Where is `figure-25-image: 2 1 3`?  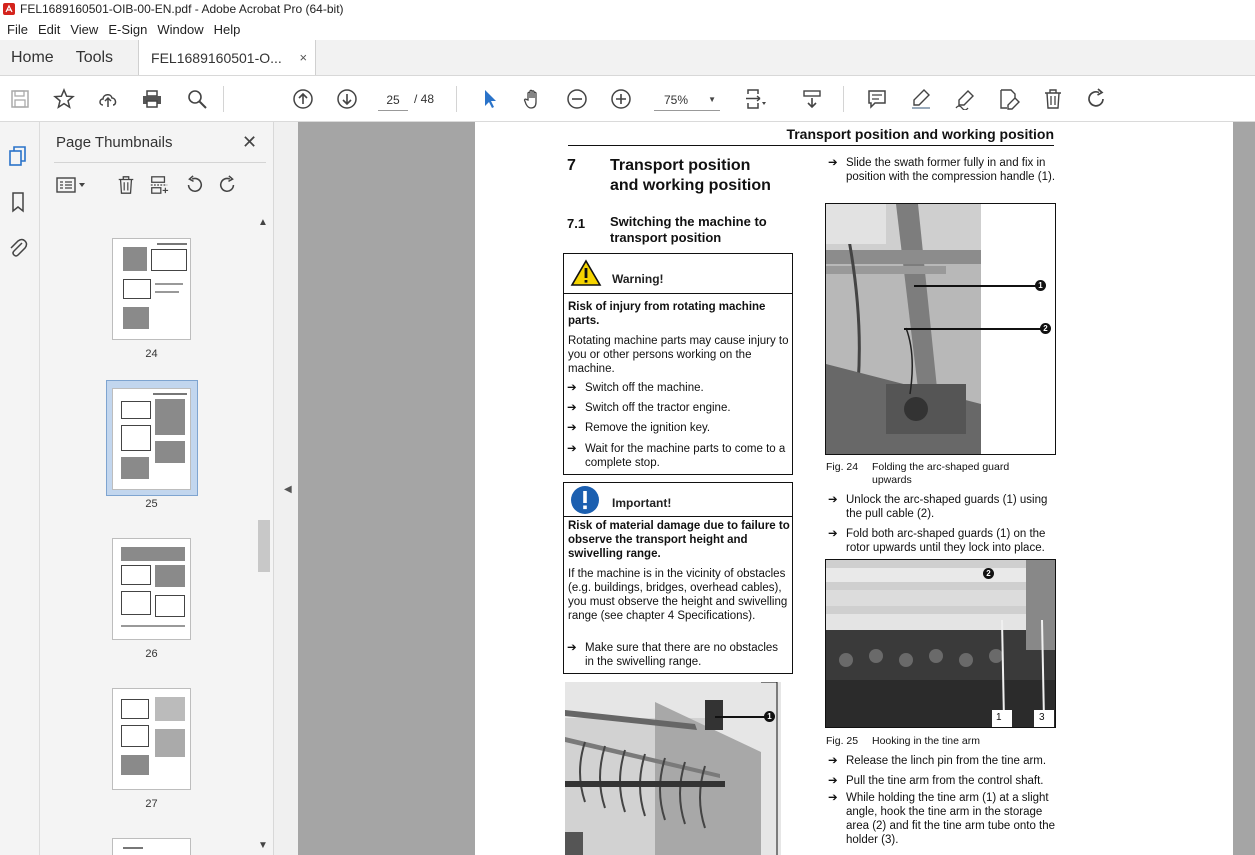 figure-25-image: 2 1 3 is located at coordinates (940, 643).